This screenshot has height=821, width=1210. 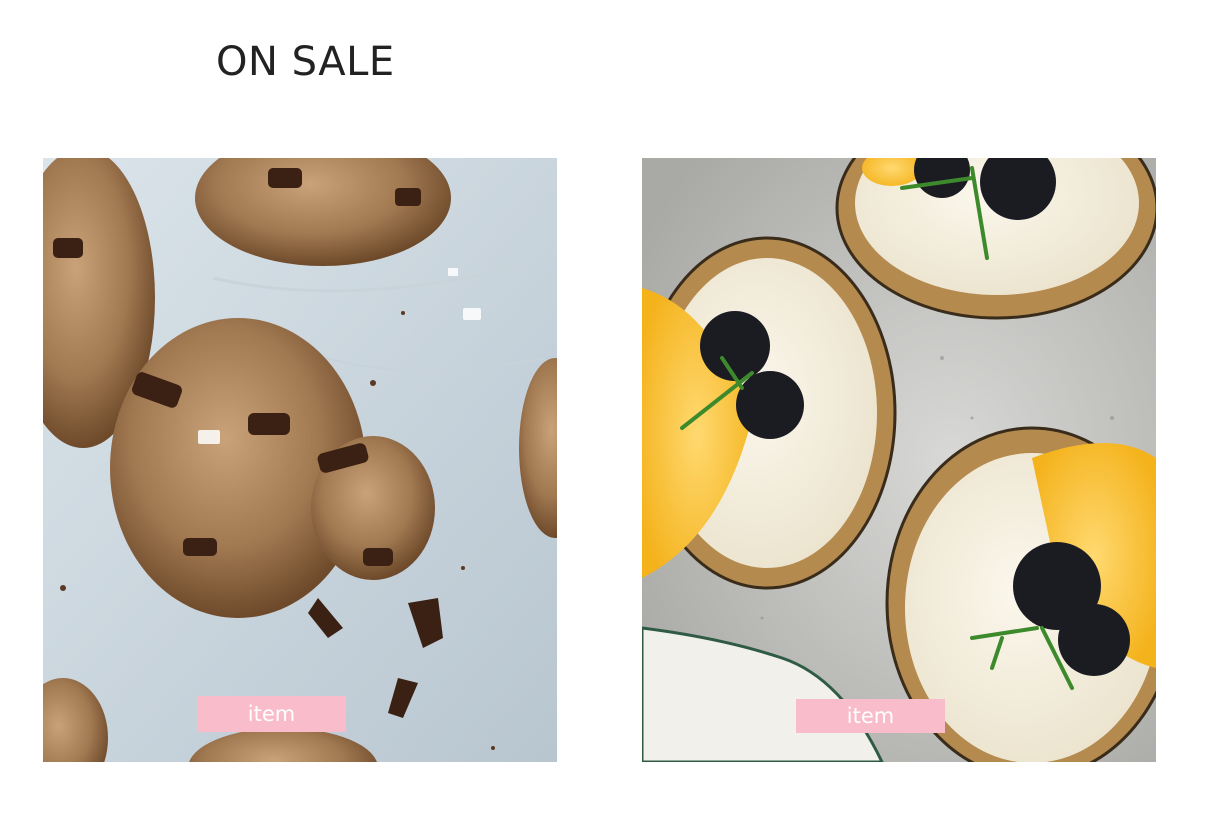 I want to click on section-title: ON SALE, so click(x=305, y=62).